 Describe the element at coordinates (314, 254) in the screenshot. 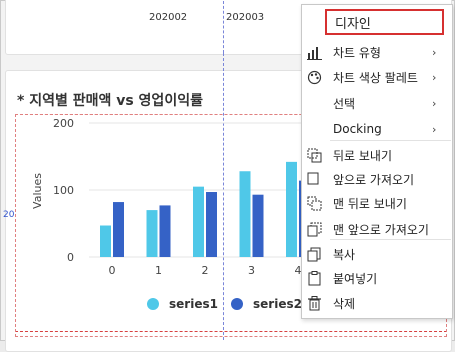

I see `copy-icon` at that location.